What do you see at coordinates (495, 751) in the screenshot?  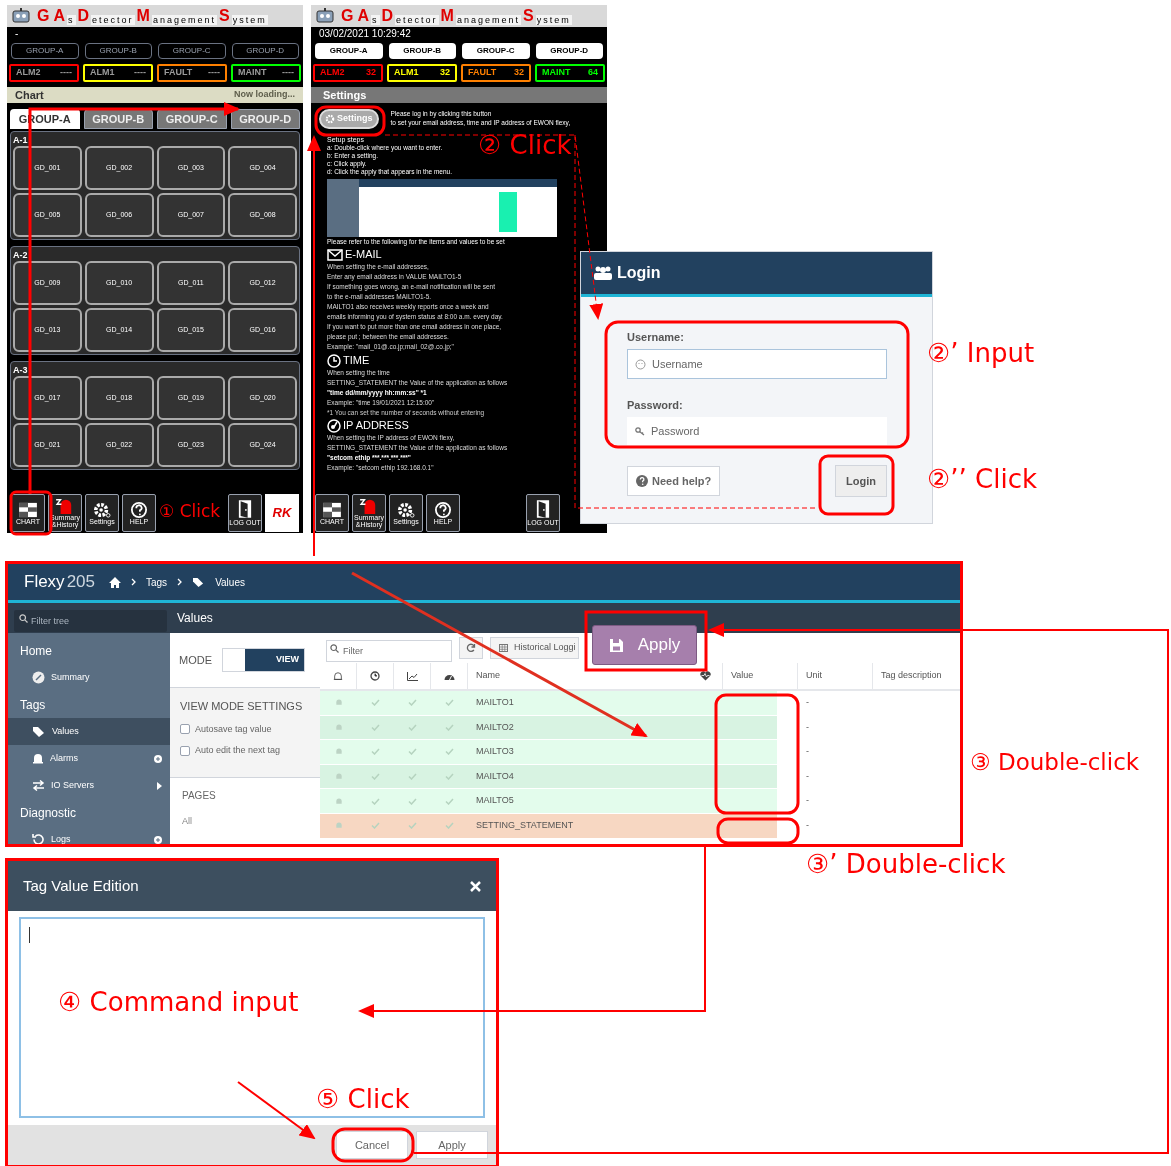 I see `tag-name: MAILTO3` at bounding box center [495, 751].